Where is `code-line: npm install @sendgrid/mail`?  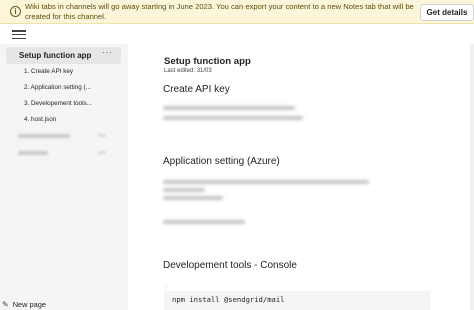 code-line: npm install @sendgrid/mail is located at coordinates (228, 299).